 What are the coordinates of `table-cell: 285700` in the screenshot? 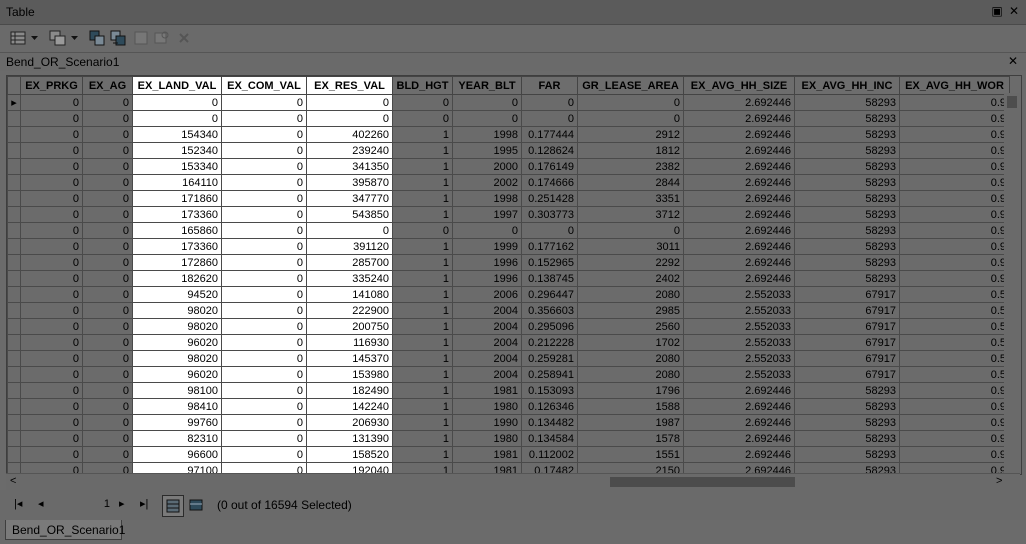 It's located at (349, 262).